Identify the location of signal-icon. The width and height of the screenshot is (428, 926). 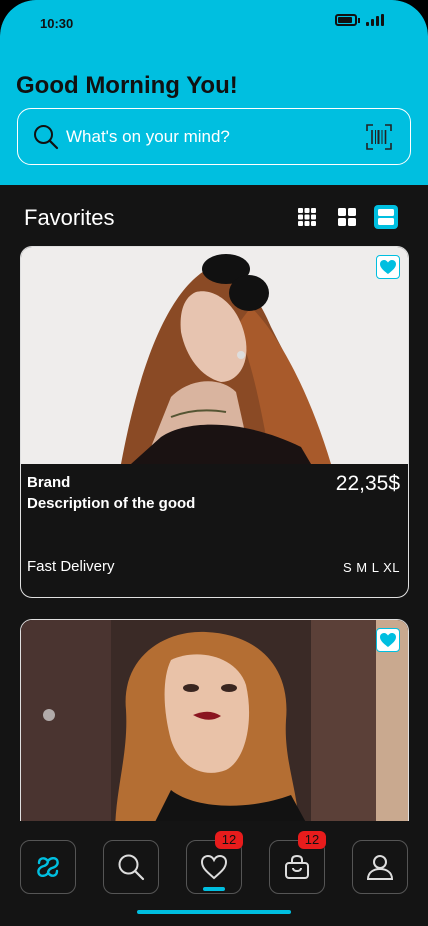
(375, 20).